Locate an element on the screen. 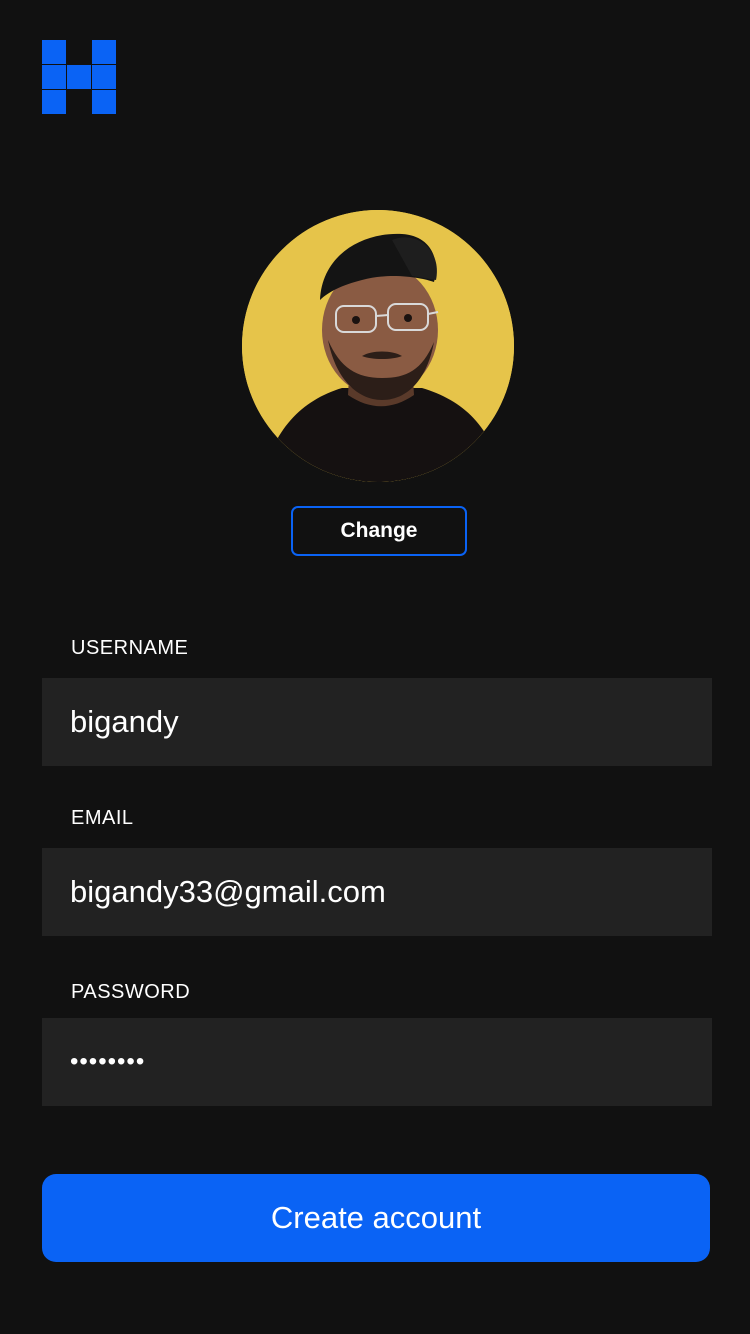  email-field: bigandy33@gmail.com is located at coordinates (377, 892).